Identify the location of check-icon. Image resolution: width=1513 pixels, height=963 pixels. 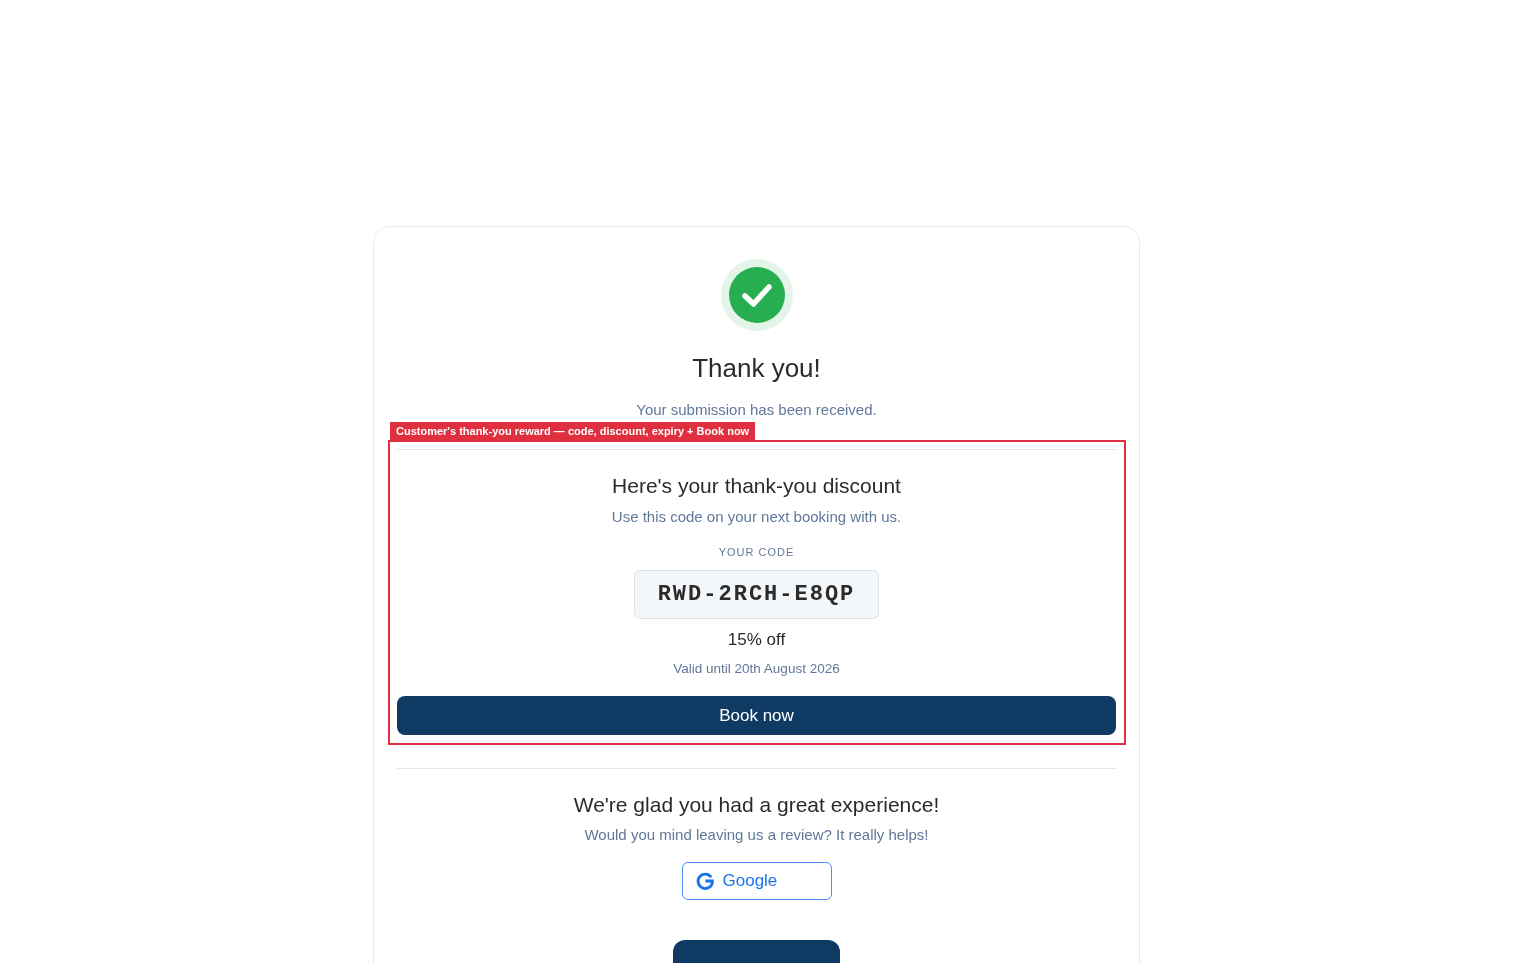
(756, 295).